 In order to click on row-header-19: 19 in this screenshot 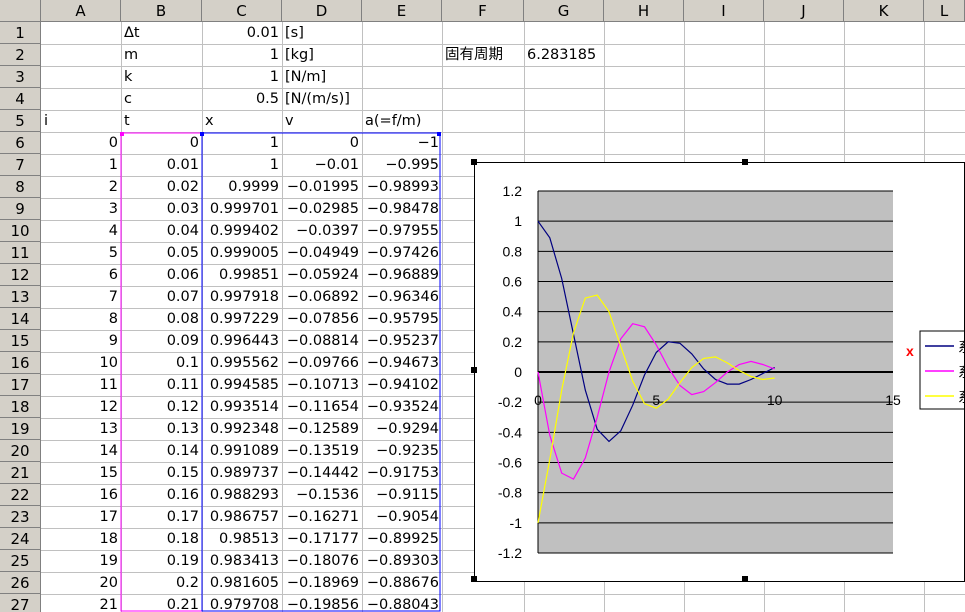, I will do `click(20, 429)`.